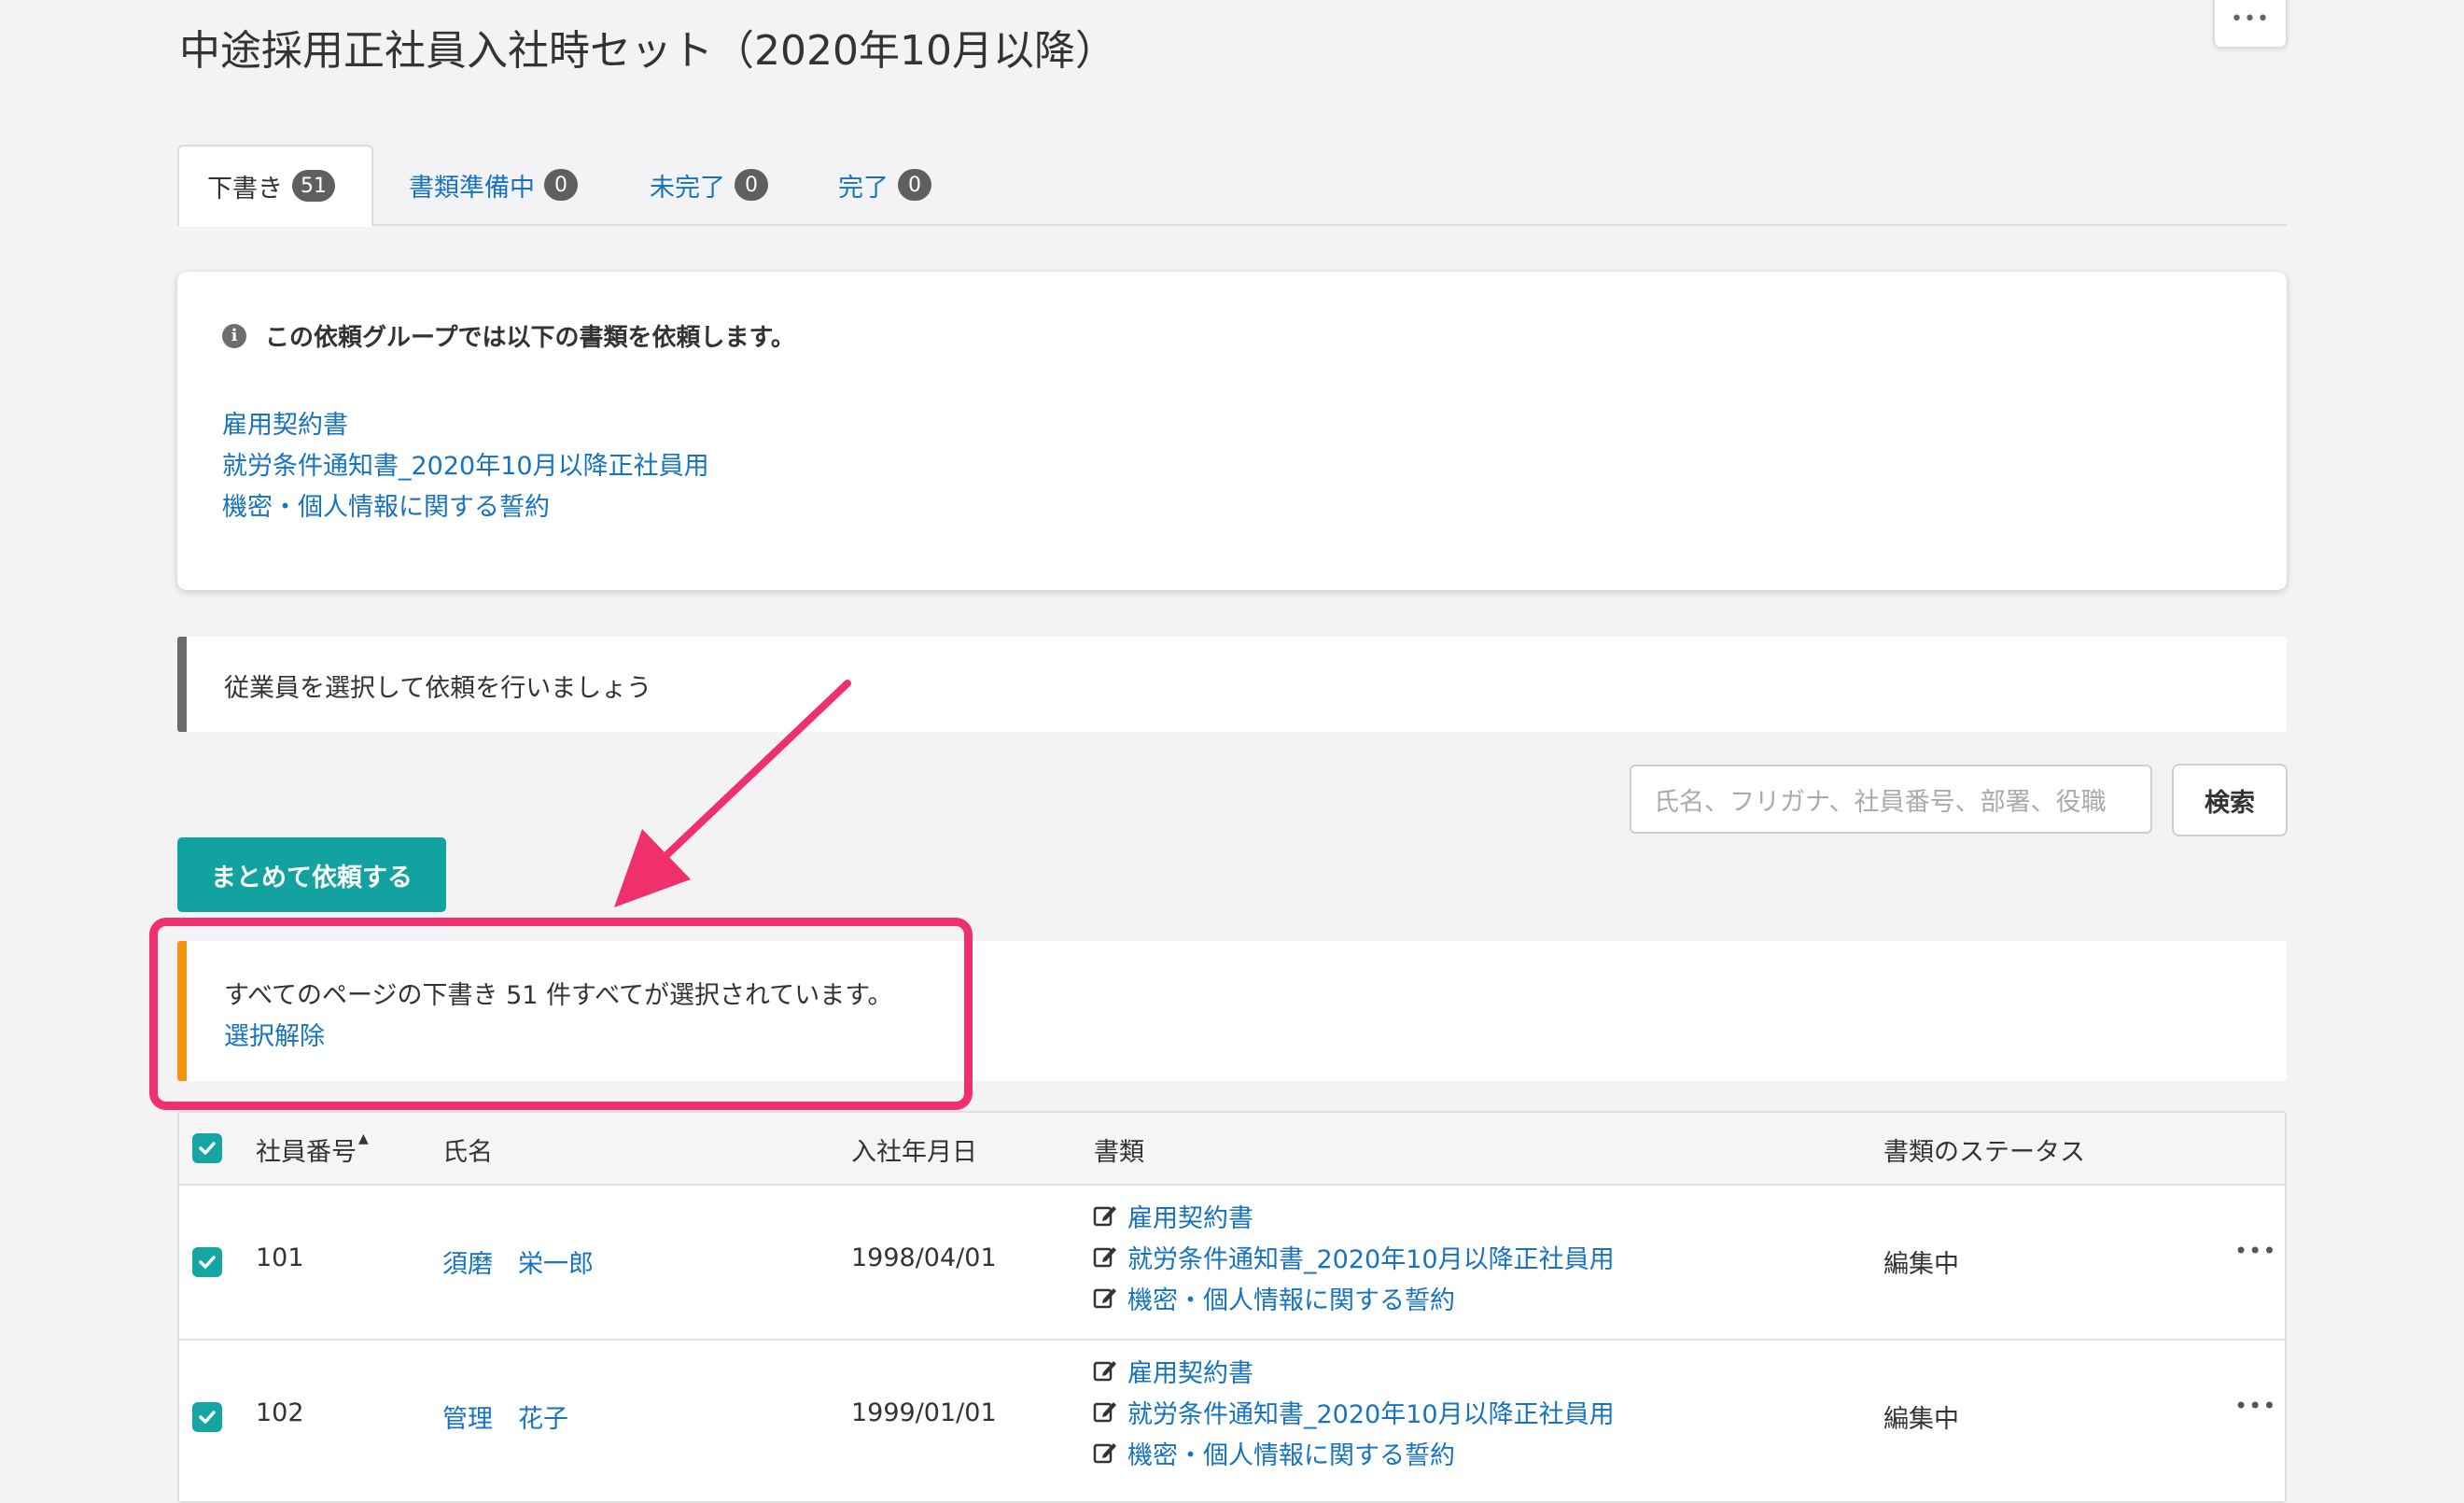  I want to click on employee-no: 102, so click(280, 1412).